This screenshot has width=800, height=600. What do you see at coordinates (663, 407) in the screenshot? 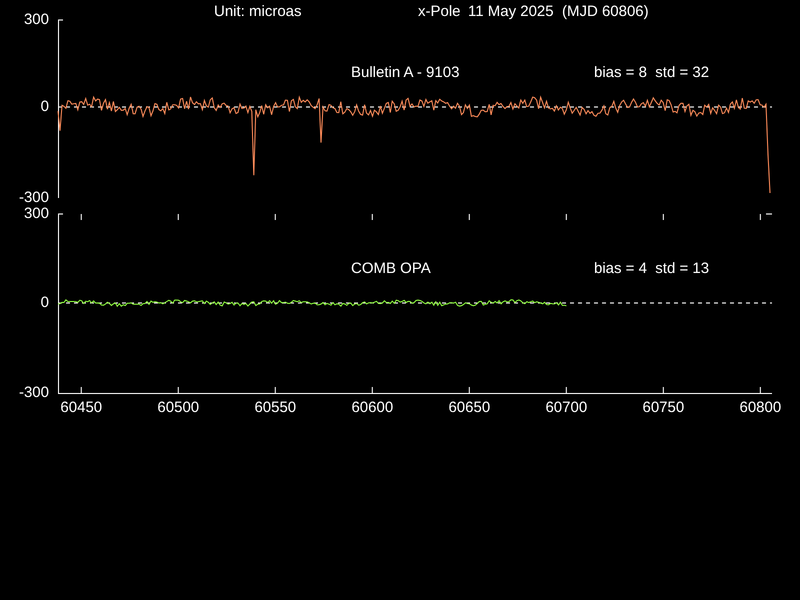
I see `x-tick-label: 60750` at bounding box center [663, 407].